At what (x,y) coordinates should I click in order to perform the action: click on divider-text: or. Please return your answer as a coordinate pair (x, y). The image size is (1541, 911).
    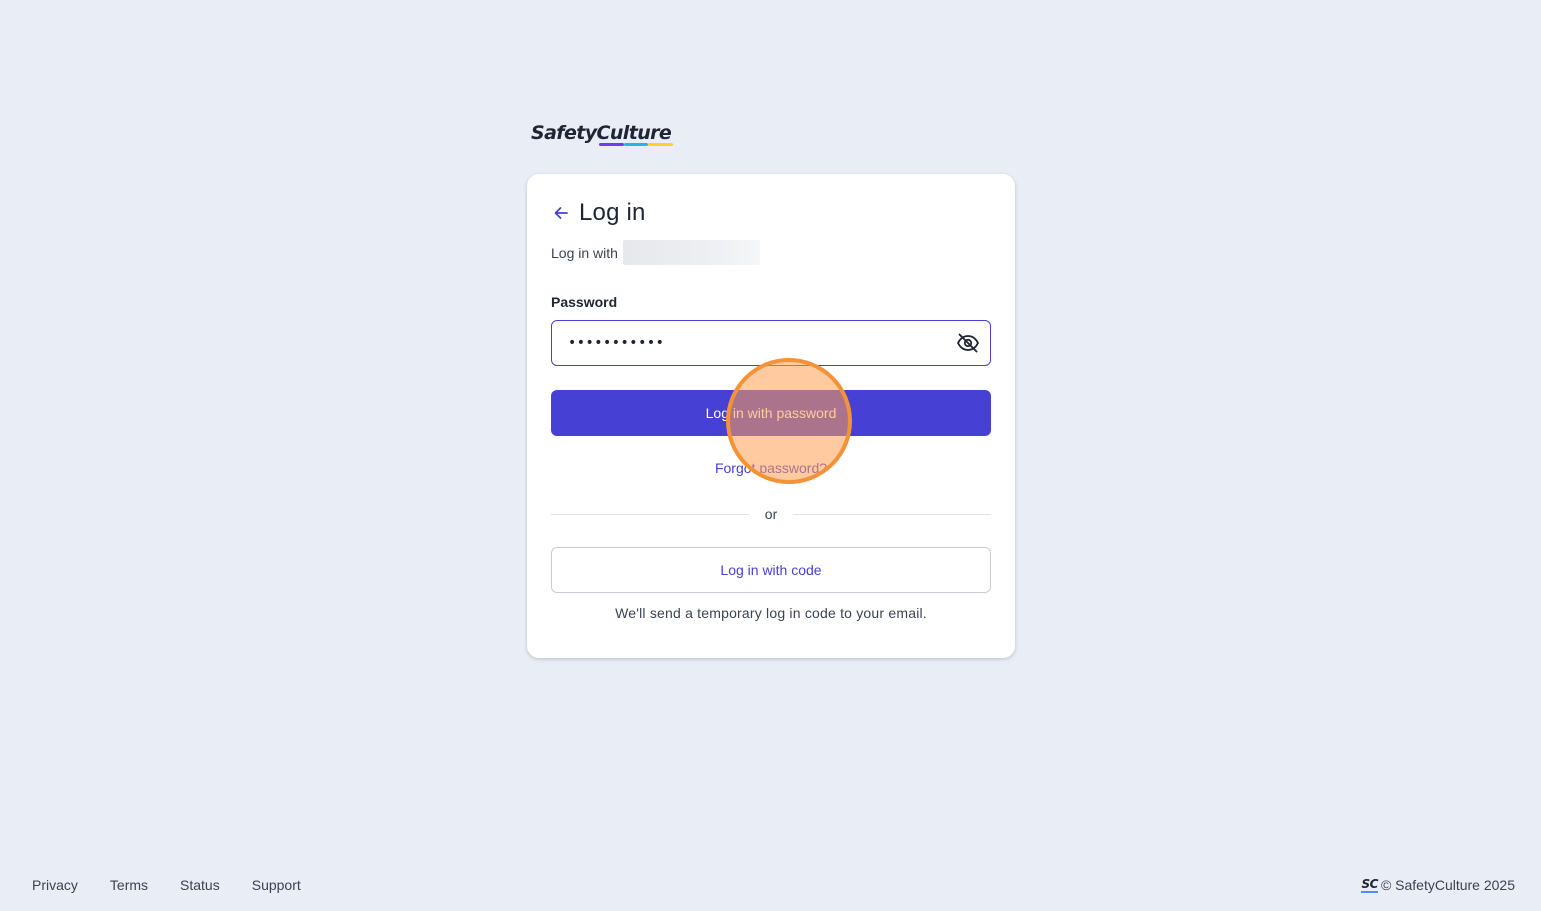
    Looking at the image, I should click on (771, 514).